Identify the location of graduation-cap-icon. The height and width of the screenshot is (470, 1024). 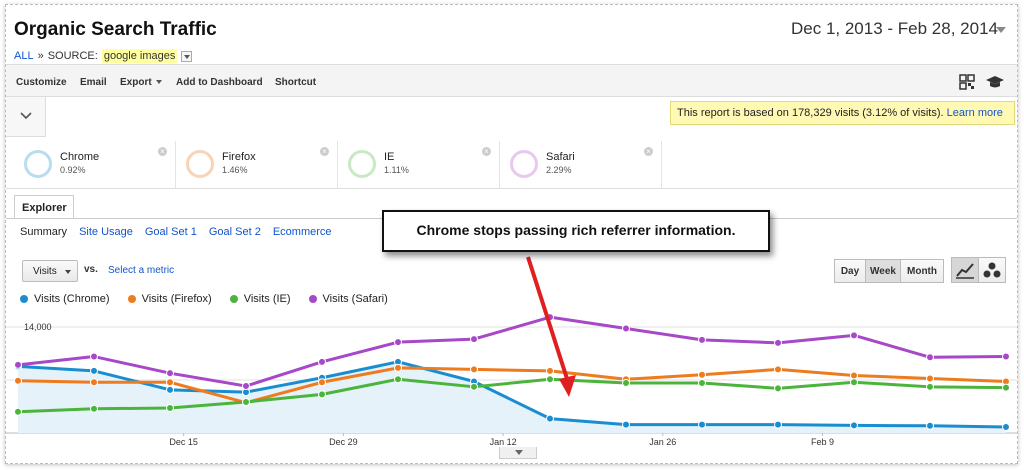
(995, 82).